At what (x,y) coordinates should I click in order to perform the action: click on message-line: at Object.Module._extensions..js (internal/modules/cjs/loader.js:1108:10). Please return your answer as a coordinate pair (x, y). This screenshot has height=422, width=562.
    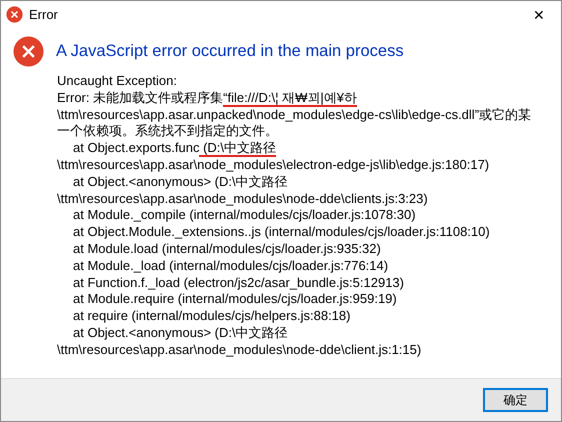
    Looking at the image, I should click on (281, 232).